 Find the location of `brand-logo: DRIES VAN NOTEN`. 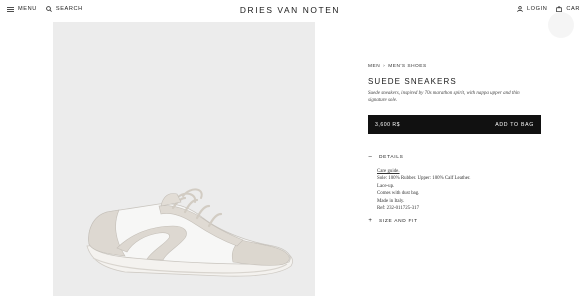

brand-logo: DRIES VAN NOTEN is located at coordinates (290, 10).